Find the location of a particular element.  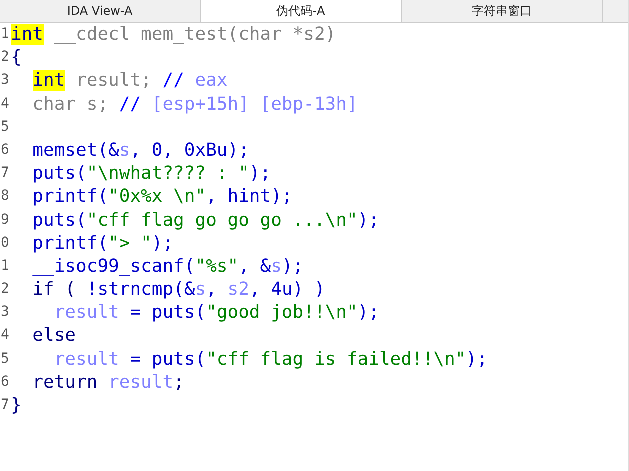

code-line: { is located at coordinates (16, 58).